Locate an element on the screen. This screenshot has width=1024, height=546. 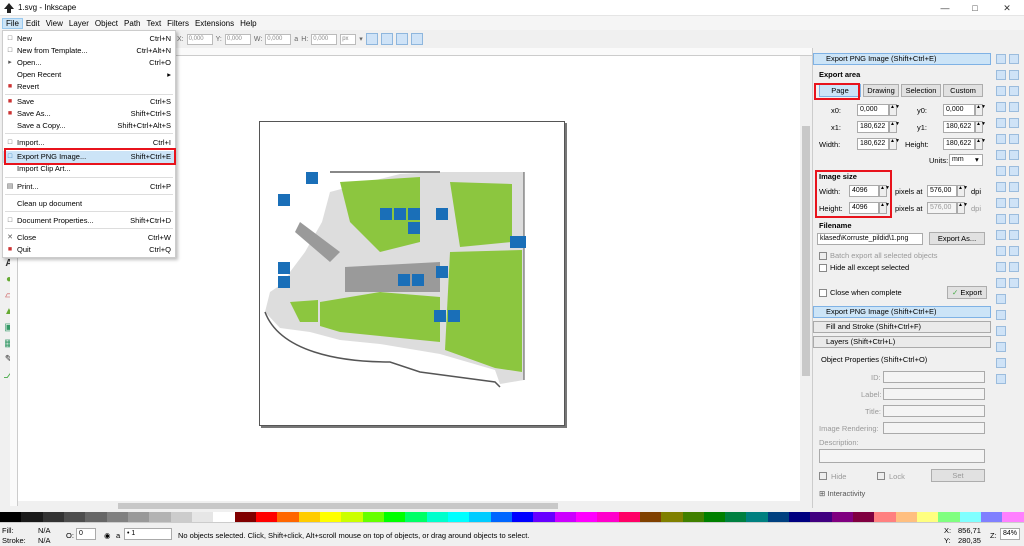
export-button: ✓ Export is located at coordinates (967, 292).